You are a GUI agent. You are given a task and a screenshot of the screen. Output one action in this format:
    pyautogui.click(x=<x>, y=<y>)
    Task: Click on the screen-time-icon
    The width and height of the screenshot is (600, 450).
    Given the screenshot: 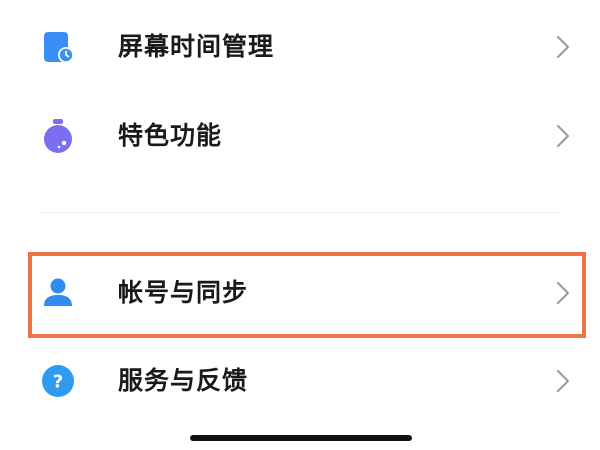 What is the action you would take?
    pyautogui.click(x=58, y=47)
    